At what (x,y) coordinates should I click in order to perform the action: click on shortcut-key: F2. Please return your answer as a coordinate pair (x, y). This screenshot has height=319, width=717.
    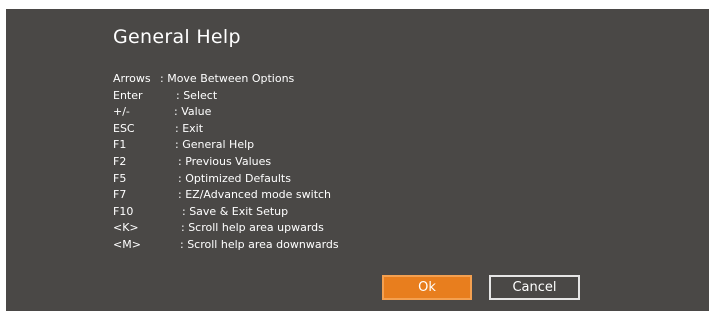
    Looking at the image, I should click on (120, 161).